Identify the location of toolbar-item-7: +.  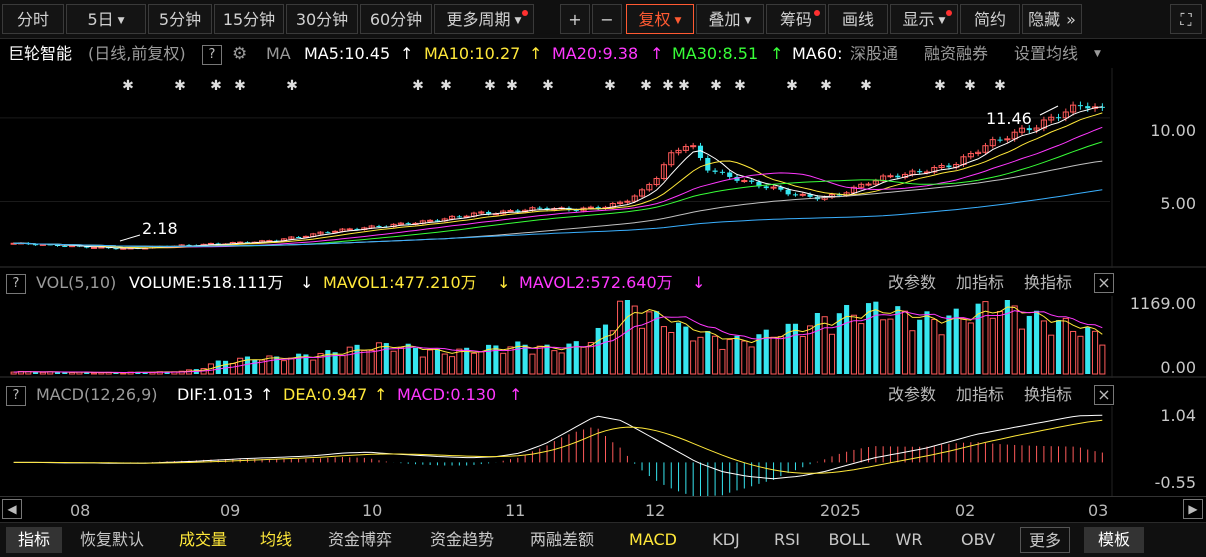
(575, 19).